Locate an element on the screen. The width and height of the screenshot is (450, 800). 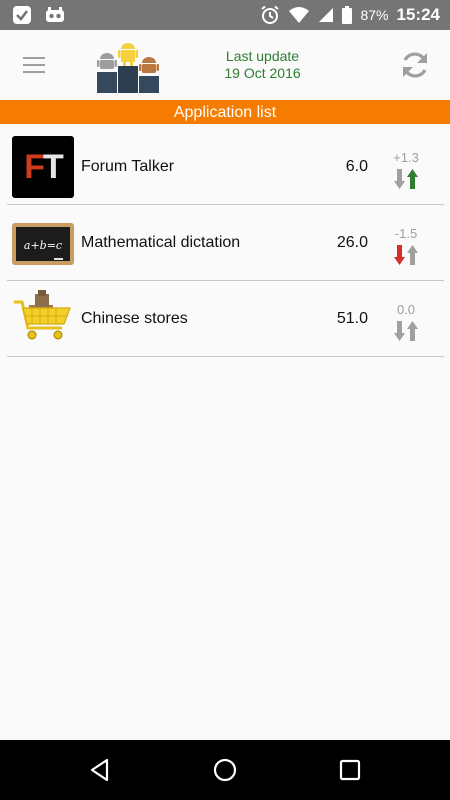
app-name: Mathematical dictation is located at coordinates (161, 242).